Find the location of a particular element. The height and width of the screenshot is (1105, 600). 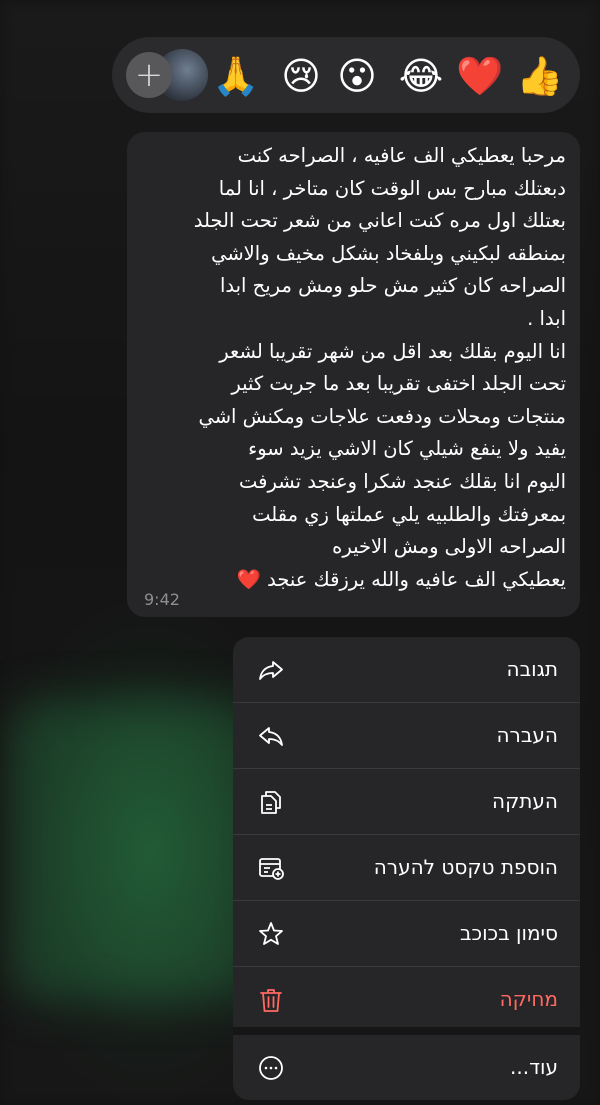

menu-item-copy: העתקה is located at coordinates (406, 801).